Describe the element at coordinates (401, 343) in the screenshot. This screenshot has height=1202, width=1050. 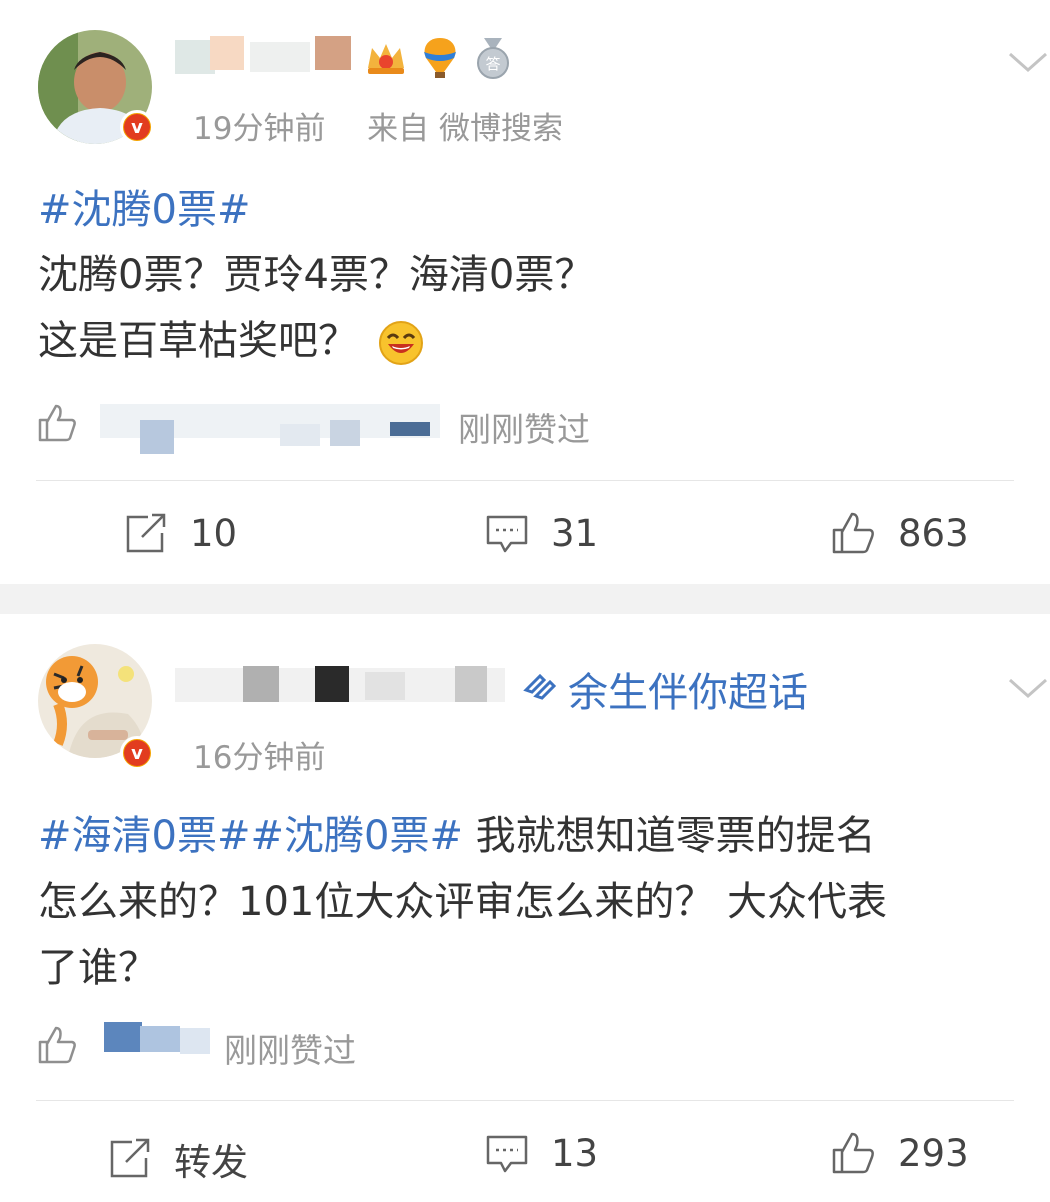
I see `laughing-emoji-icon` at that location.